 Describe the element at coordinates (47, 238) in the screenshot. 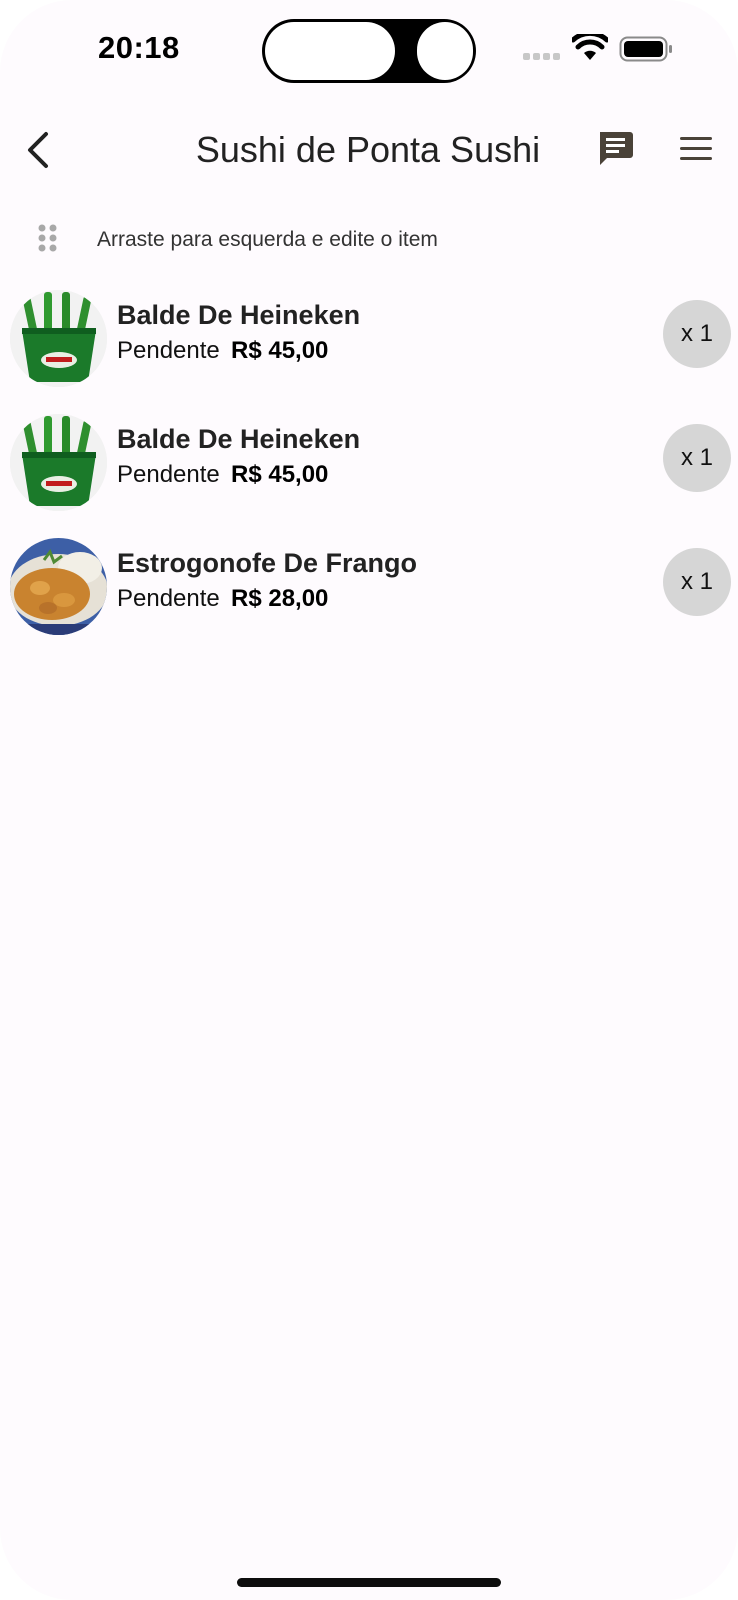

I see `drag-handle-icon` at that location.